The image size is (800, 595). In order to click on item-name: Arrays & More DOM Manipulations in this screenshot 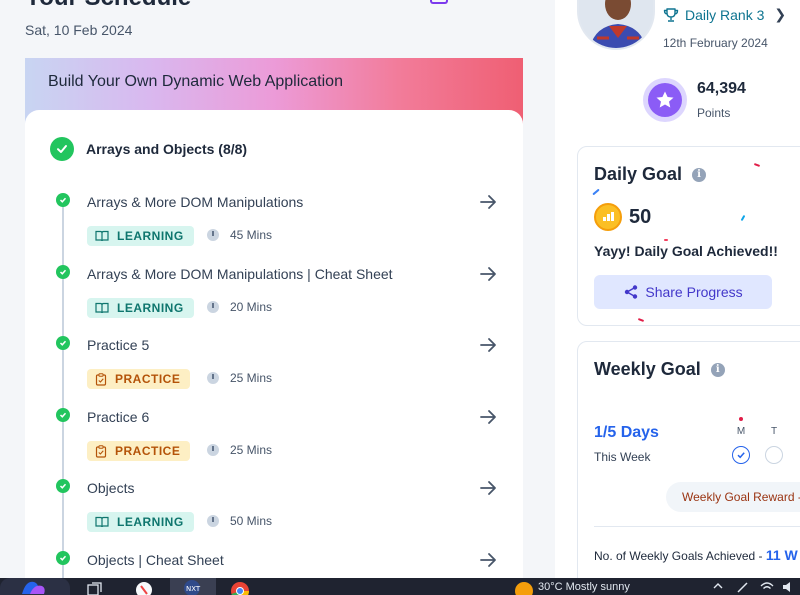, I will do `click(195, 202)`.